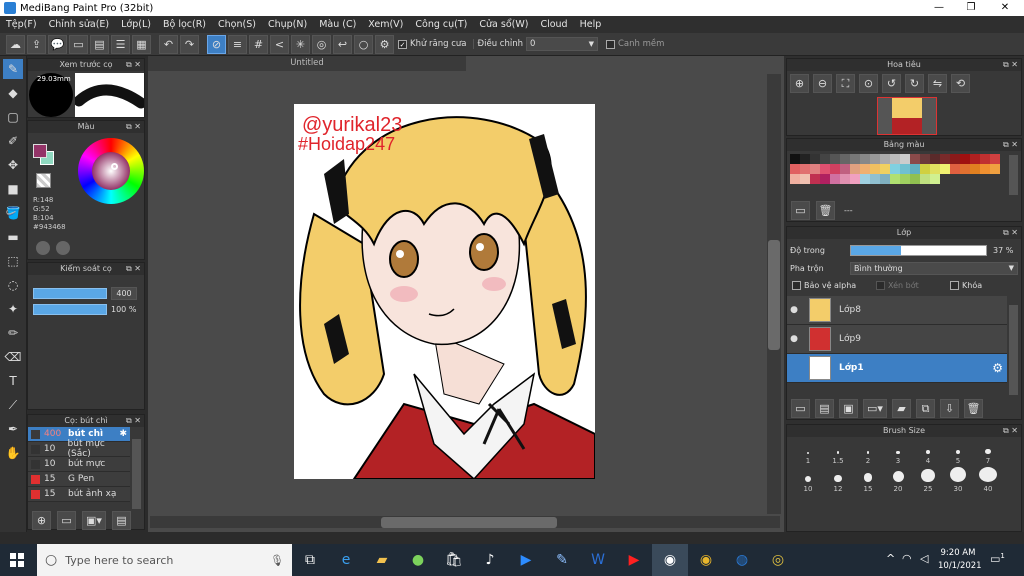  Describe the element at coordinates (868, 453) in the screenshot. I see `brush-size-option: 2` at that location.